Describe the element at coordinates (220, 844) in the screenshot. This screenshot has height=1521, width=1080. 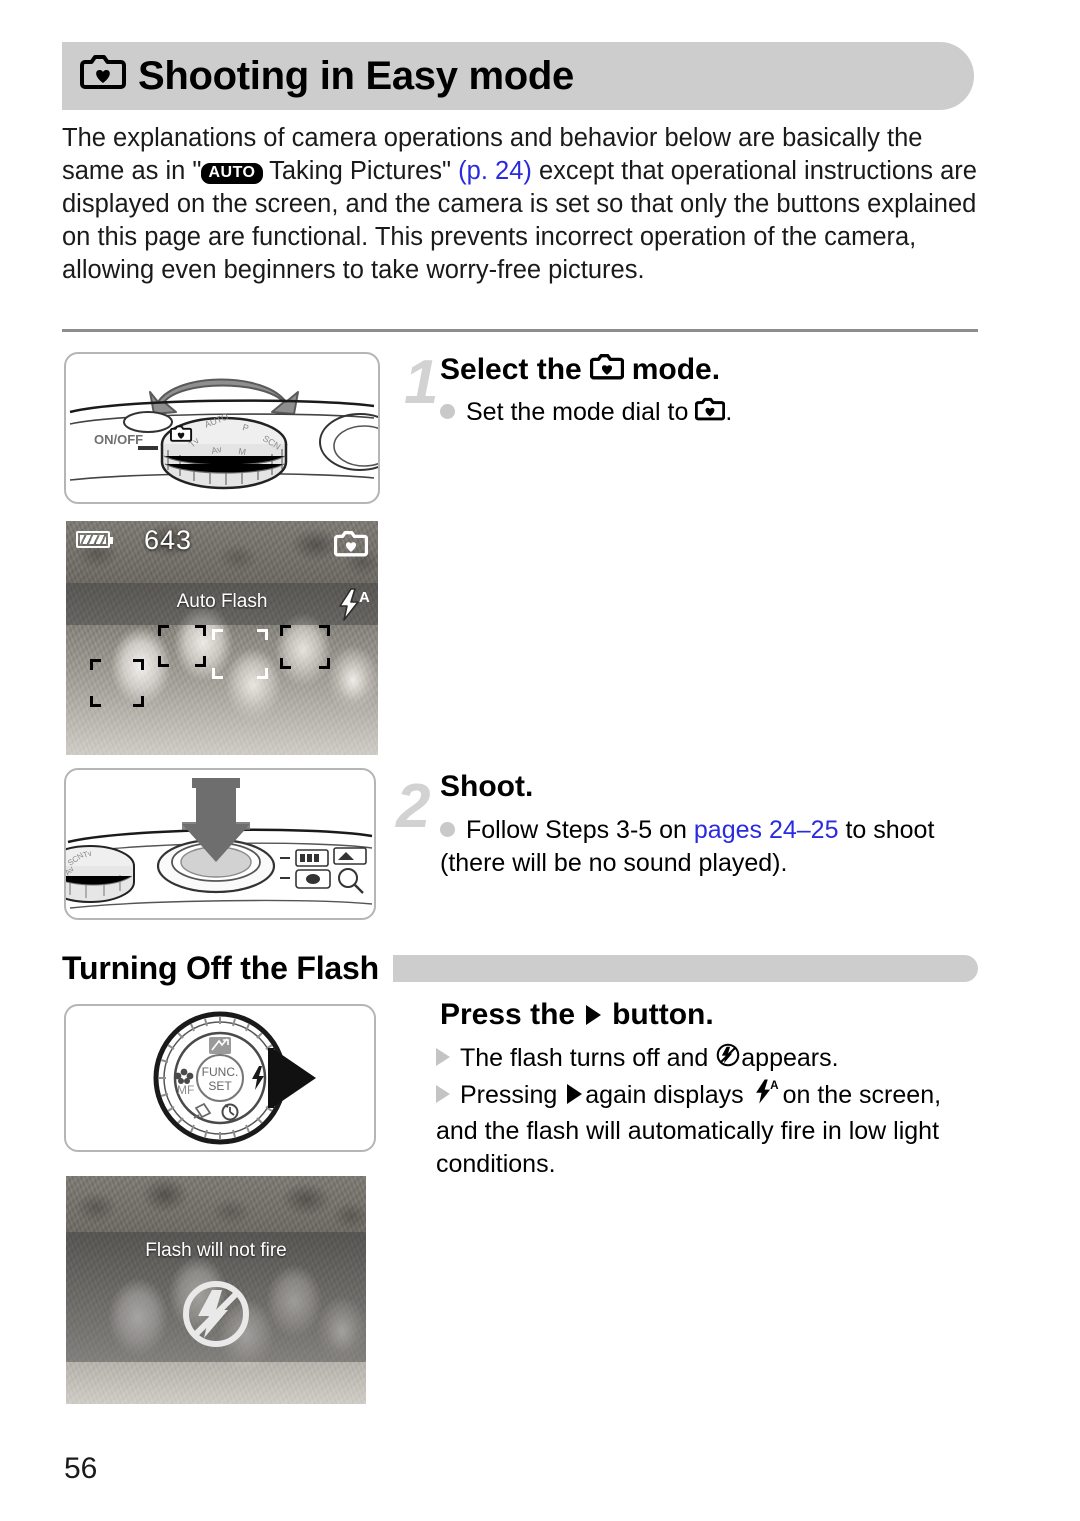
I see `shutter-button-illustration: Tv SCN Av` at that location.